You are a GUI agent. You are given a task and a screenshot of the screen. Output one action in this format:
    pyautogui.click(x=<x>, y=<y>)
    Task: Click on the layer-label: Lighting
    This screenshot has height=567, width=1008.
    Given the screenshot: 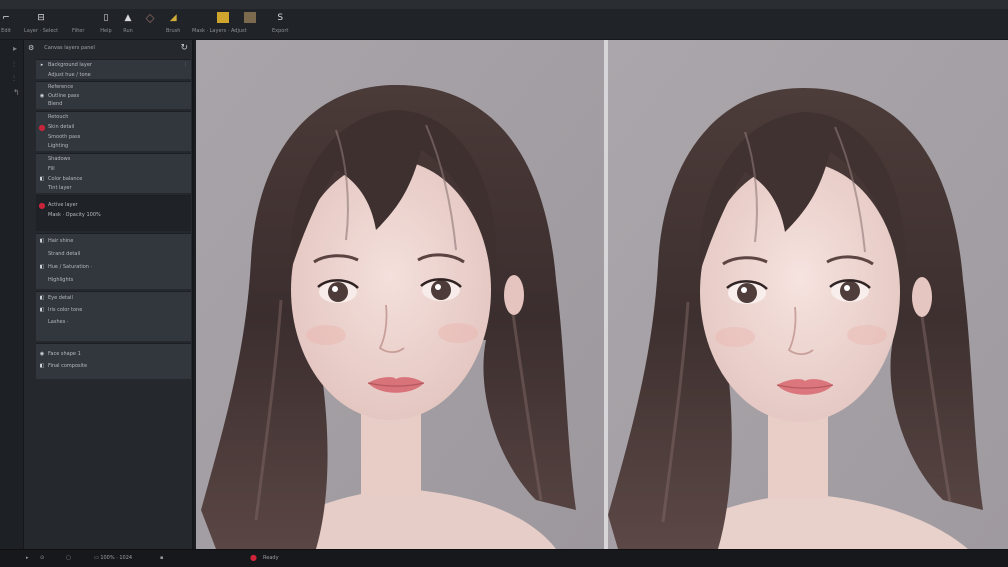 What is the action you would take?
    pyautogui.click(x=58, y=146)
    